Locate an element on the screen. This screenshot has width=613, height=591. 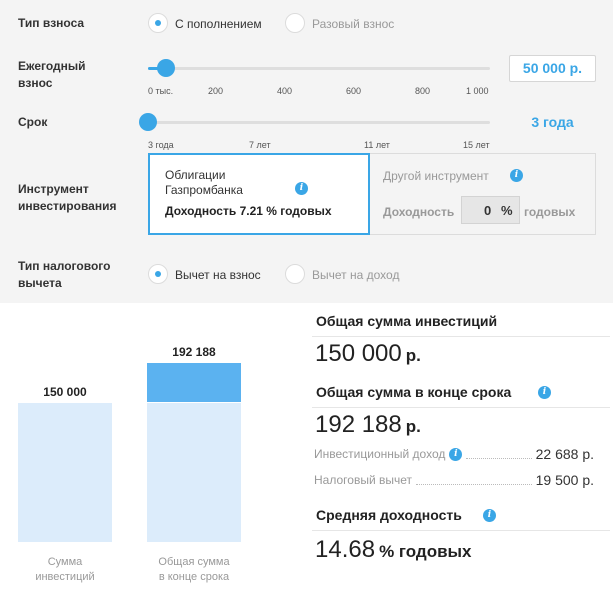
tax-deduction-value: 19 500 р. is located at coordinates (564, 480).